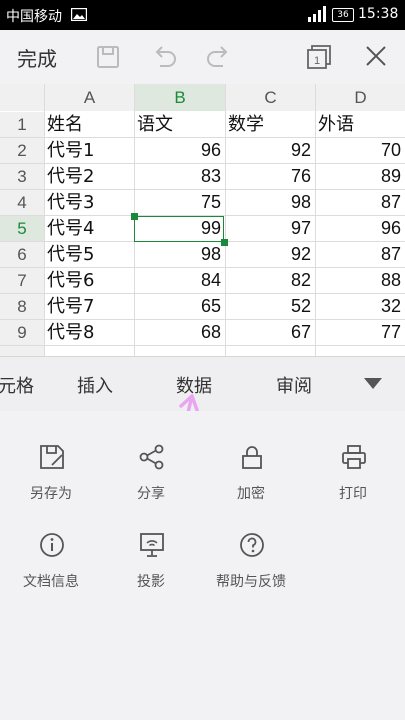 Image resolution: width=405 pixels, height=720 pixels. Describe the element at coordinates (269, 306) in the screenshot. I see `table-cell: 52` at that location.